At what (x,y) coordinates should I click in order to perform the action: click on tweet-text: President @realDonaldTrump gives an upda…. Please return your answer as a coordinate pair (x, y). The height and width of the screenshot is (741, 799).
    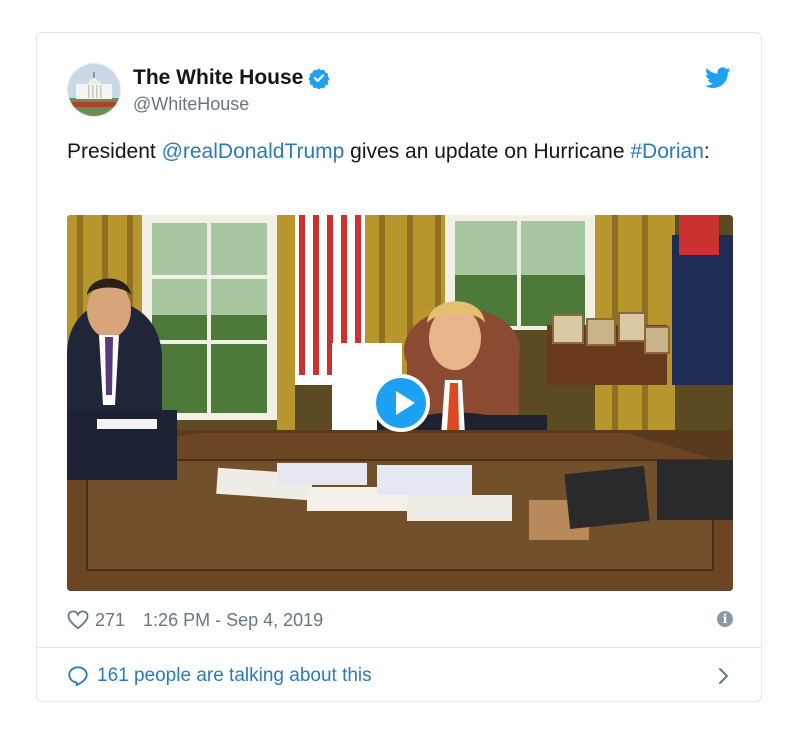
    Looking at the image, I should click on (397, 151).